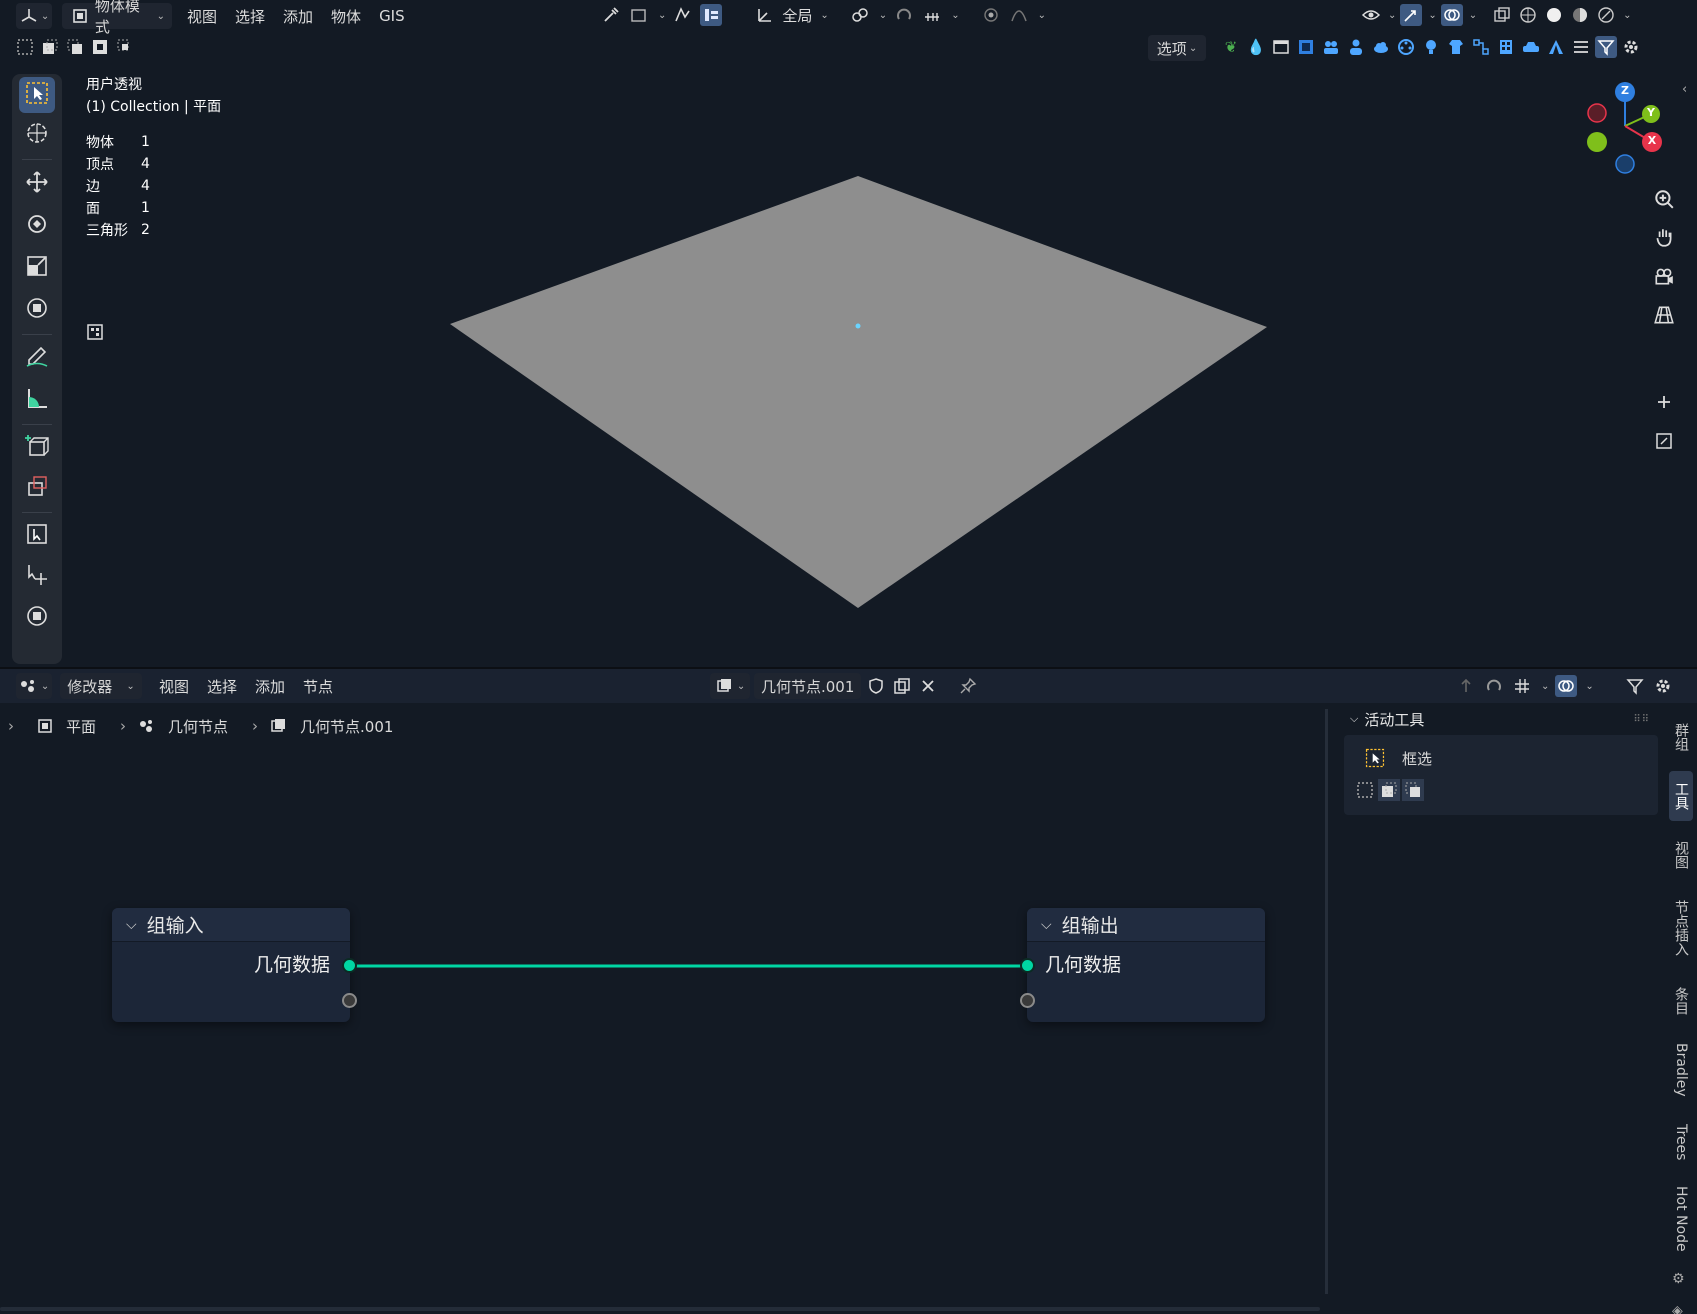 The width and height of the screenshot is (1697, 1314). Describe the element at coordinates (37, 358) in the screenshot. I see `tool-annotate` at that location.